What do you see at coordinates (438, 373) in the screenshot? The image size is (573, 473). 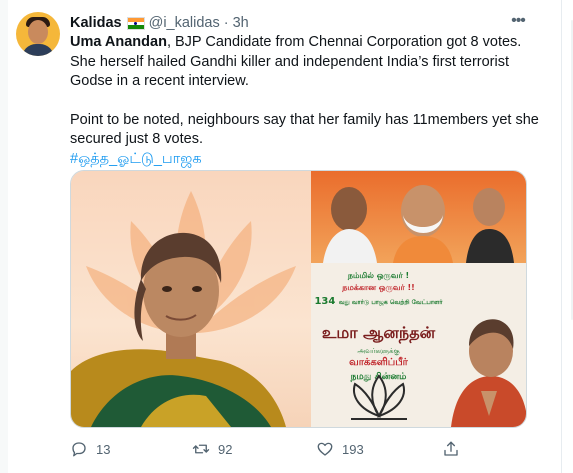 I see `poster-lotus-and-candidate` at bounding box center [438, 373].